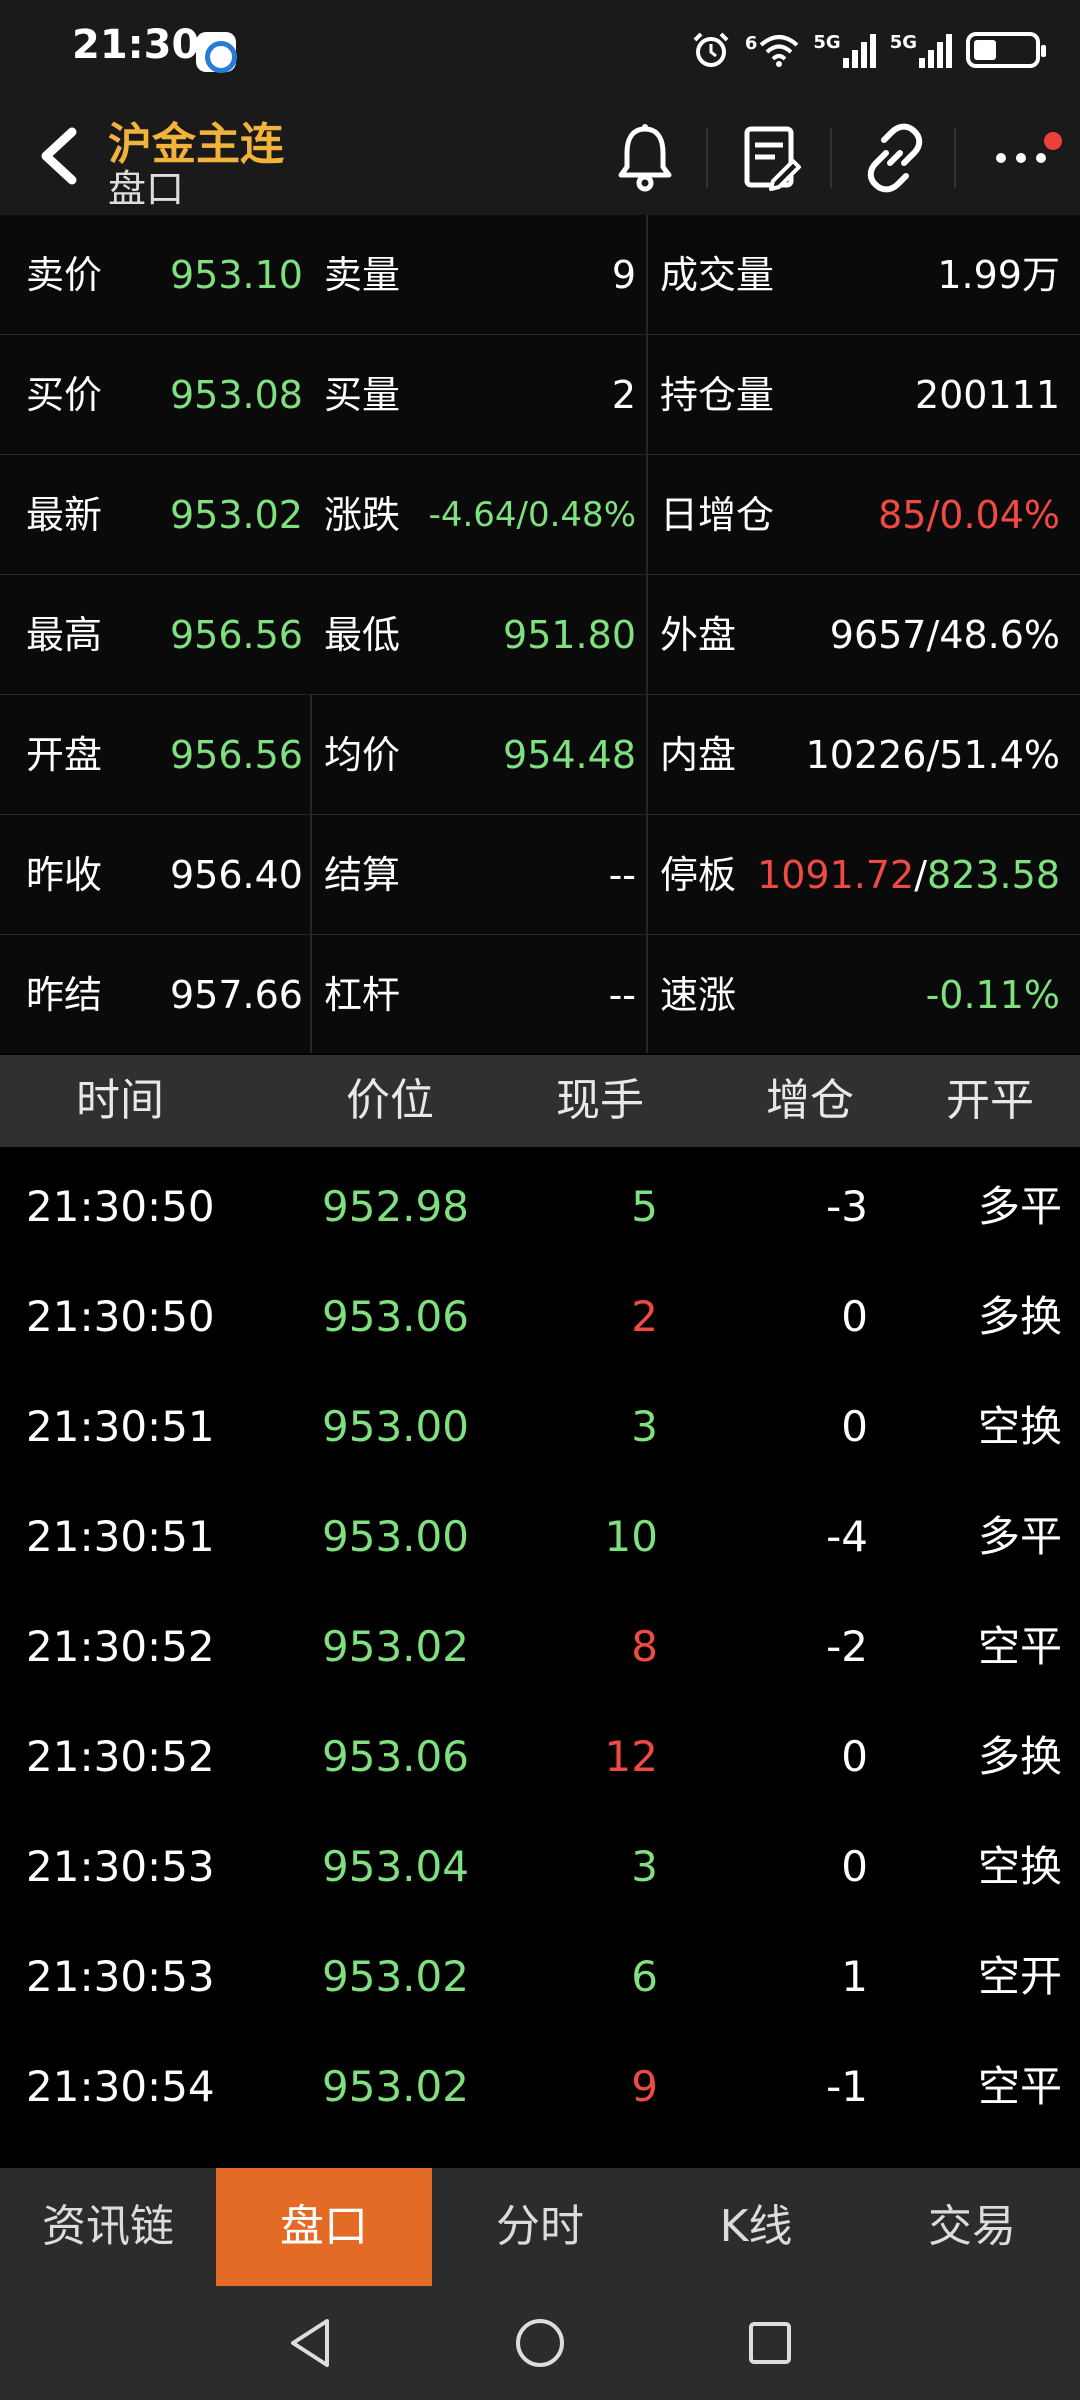  Describe the element at coordinates (932, 755) in the screenshot. I see `quote-value: 10226/51.4%` at that location.